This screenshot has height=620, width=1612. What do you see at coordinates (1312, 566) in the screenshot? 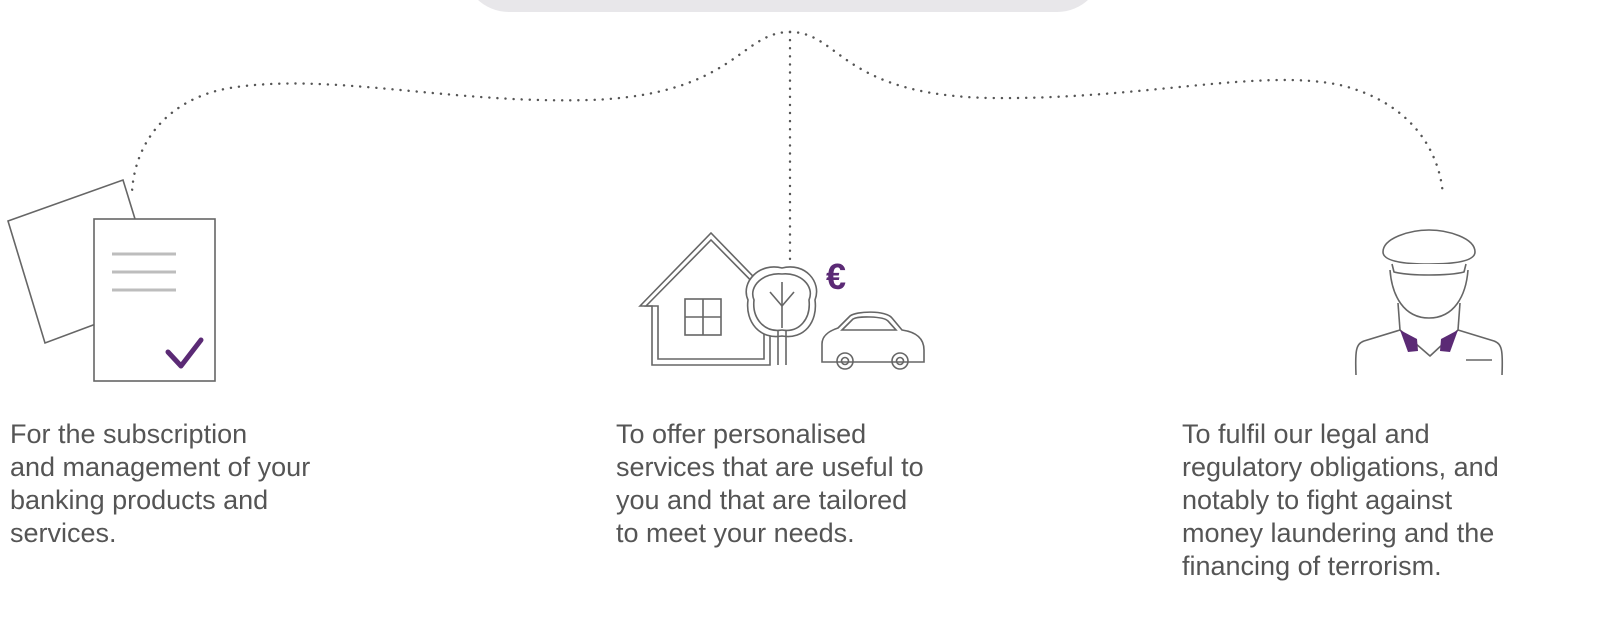
I see `caption-line: financing of terrorism.` at bounding box center [1312, 566].